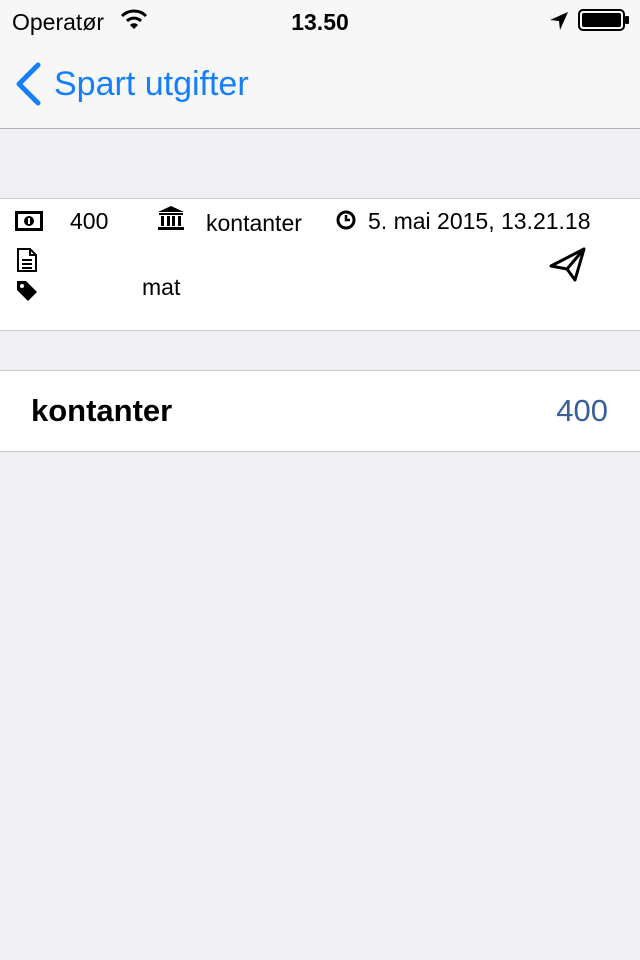  I want to click on back-button-label: Spart utgifter, so click(151, 84).